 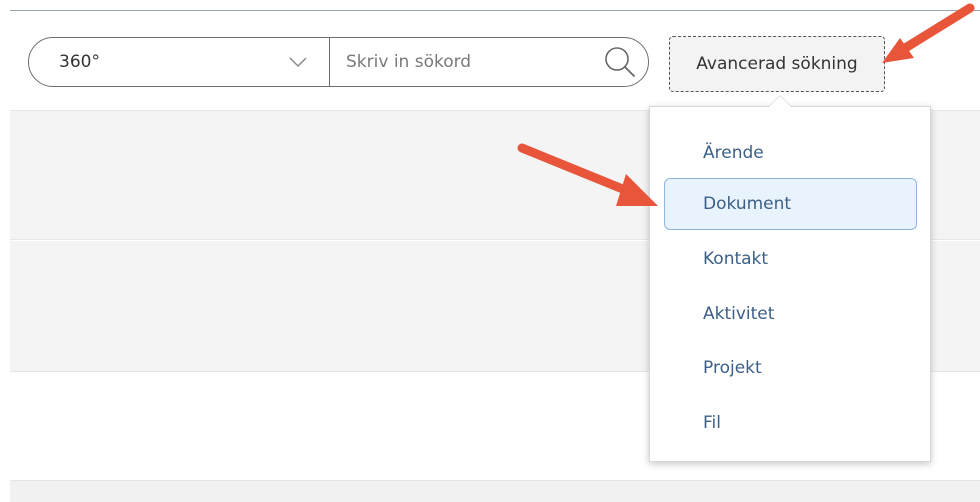 I want to click on annotation-arrow-icon, so click(x=928, y=33).